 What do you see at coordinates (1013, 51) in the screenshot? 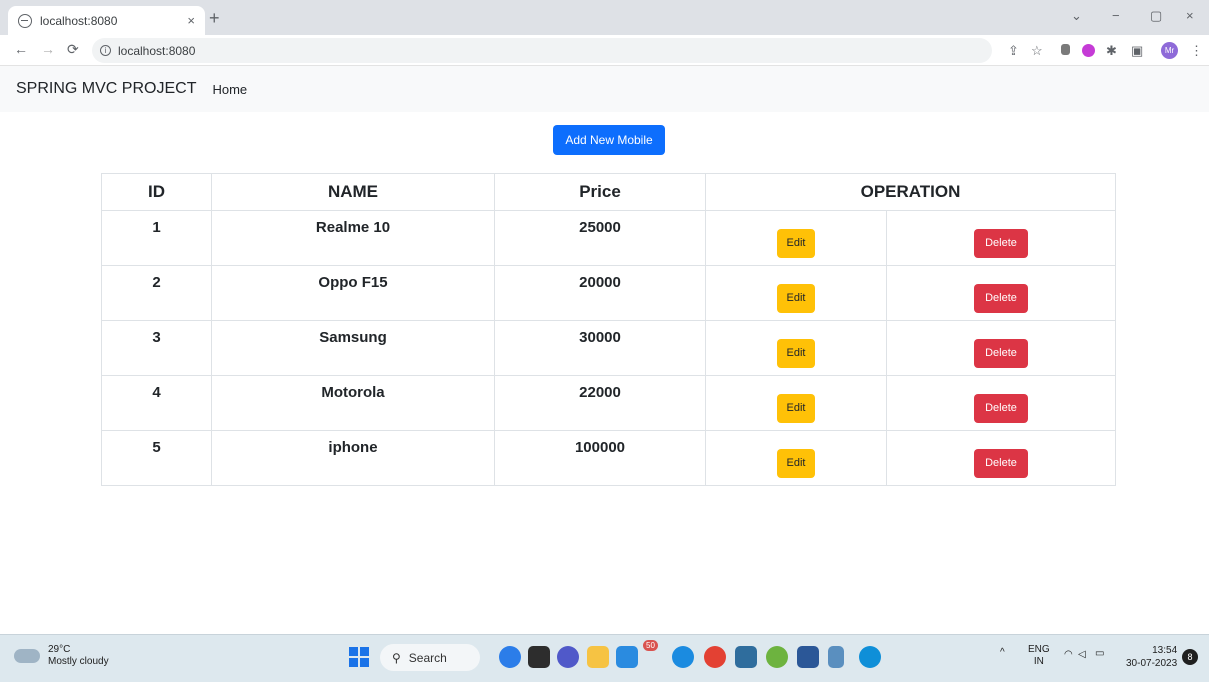
I see `share-icon: ⇪` at bounding box center [1013, 51].